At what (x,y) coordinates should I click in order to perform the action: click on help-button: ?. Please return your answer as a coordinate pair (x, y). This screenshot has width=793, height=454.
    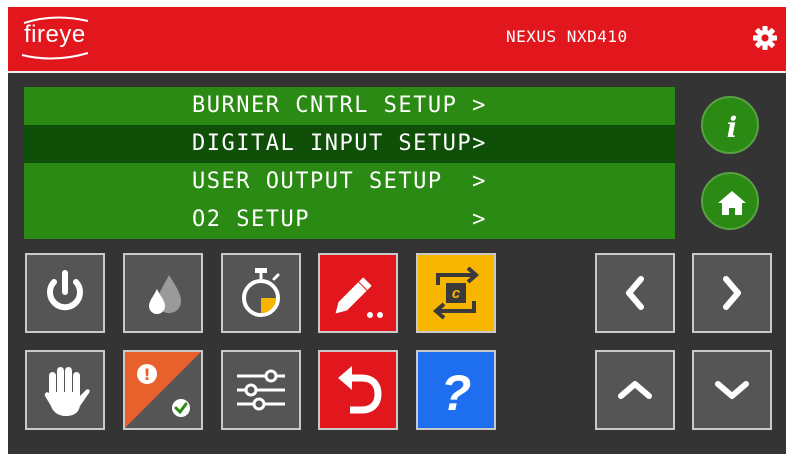
    Looking at the image, I should click on (456, 390).